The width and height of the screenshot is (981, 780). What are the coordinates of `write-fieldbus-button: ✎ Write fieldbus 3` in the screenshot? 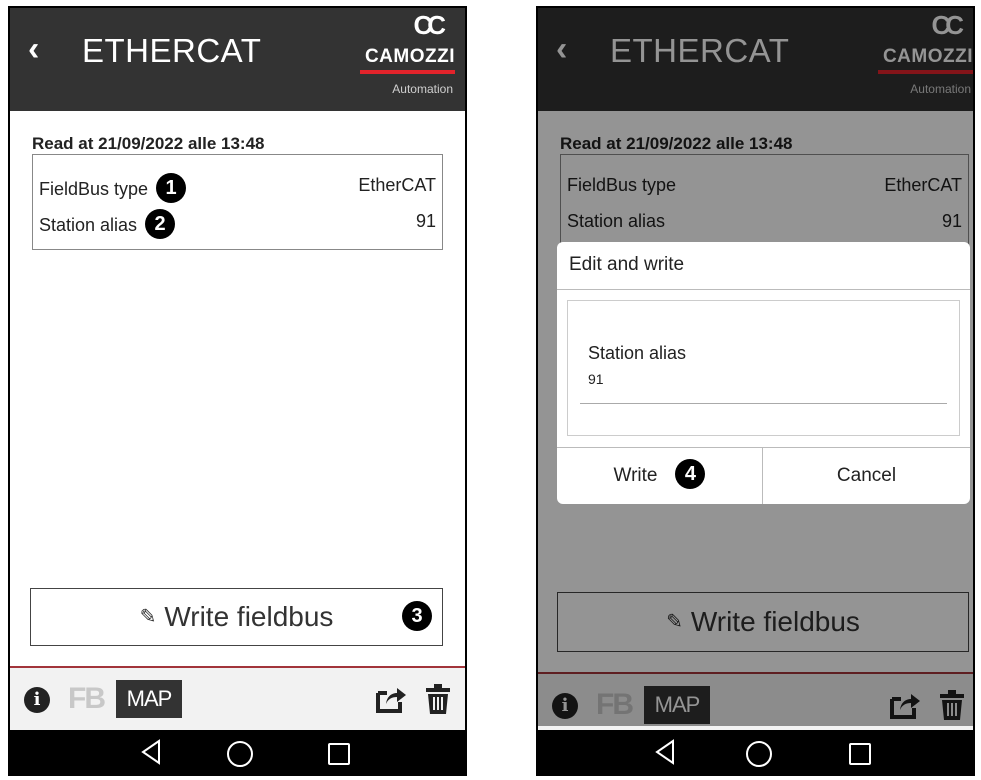 It's located at (236, 617).